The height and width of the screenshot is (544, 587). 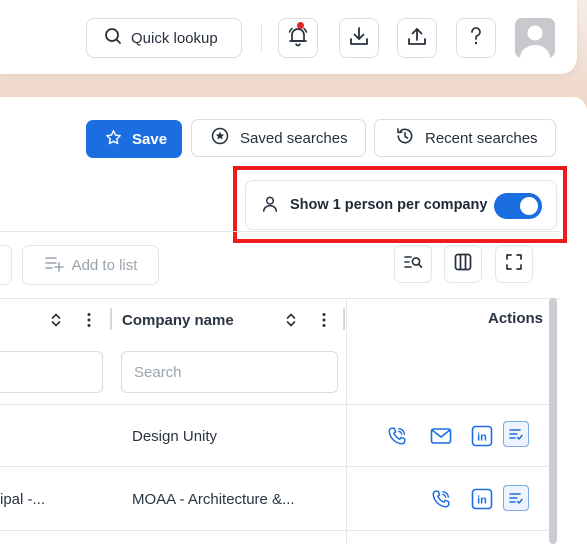 I want to click on toolbar-divider, so click(x=280, y=231).